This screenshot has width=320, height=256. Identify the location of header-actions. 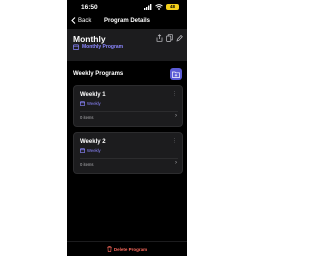
(169, 38).